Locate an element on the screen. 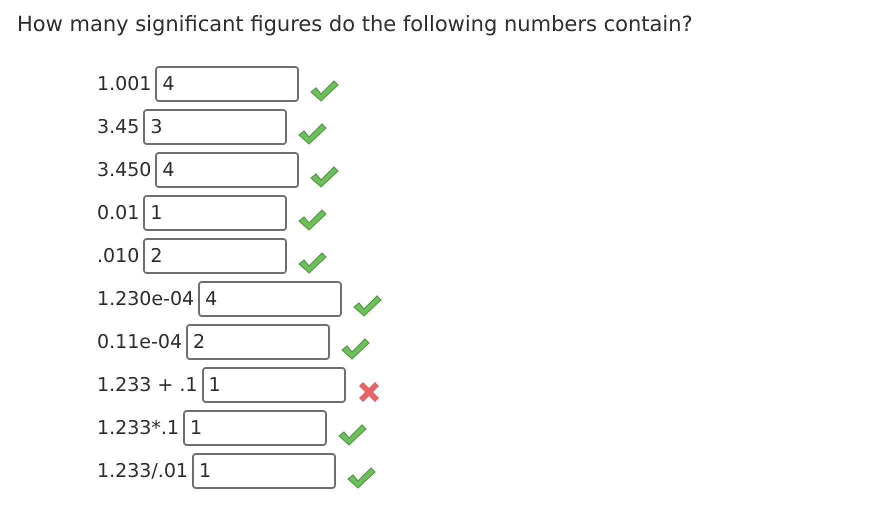 This screenshot has width=887, height=529. answer-field: 3 is located at coordinates (215, 127).